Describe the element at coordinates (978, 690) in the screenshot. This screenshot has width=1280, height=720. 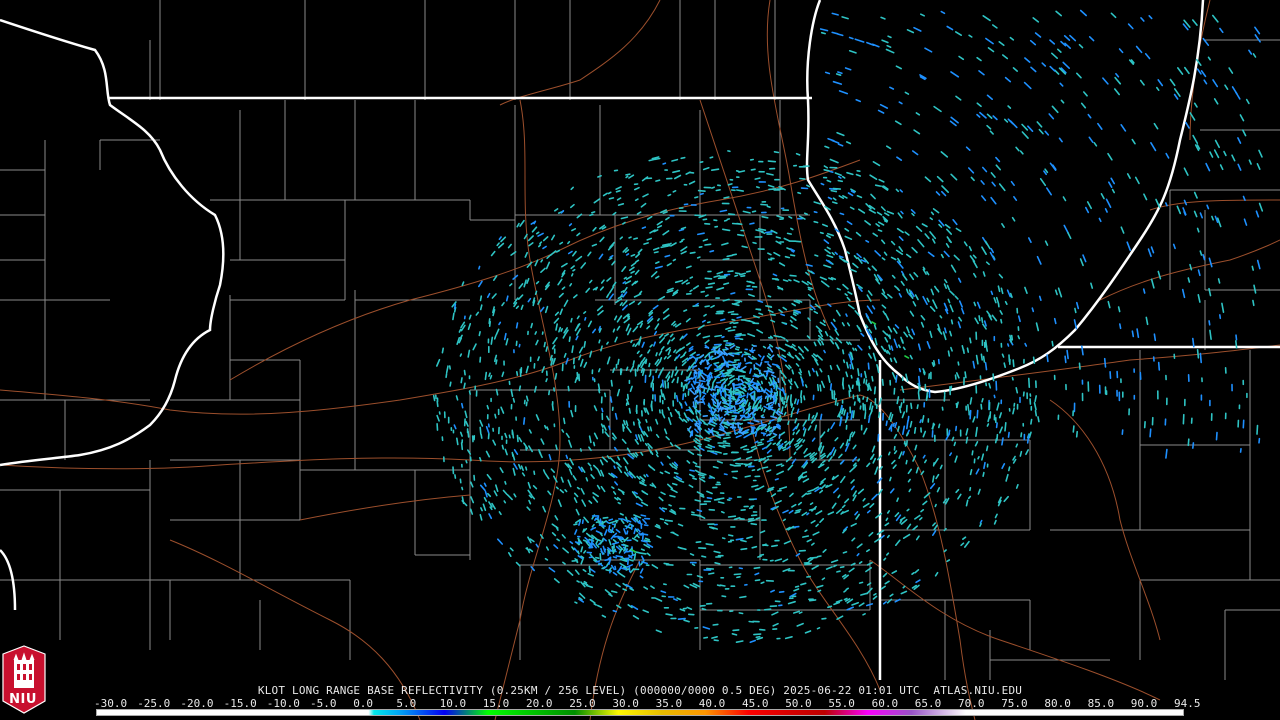
I see `source-url: ATLAS.NIU.EDU` at that location.